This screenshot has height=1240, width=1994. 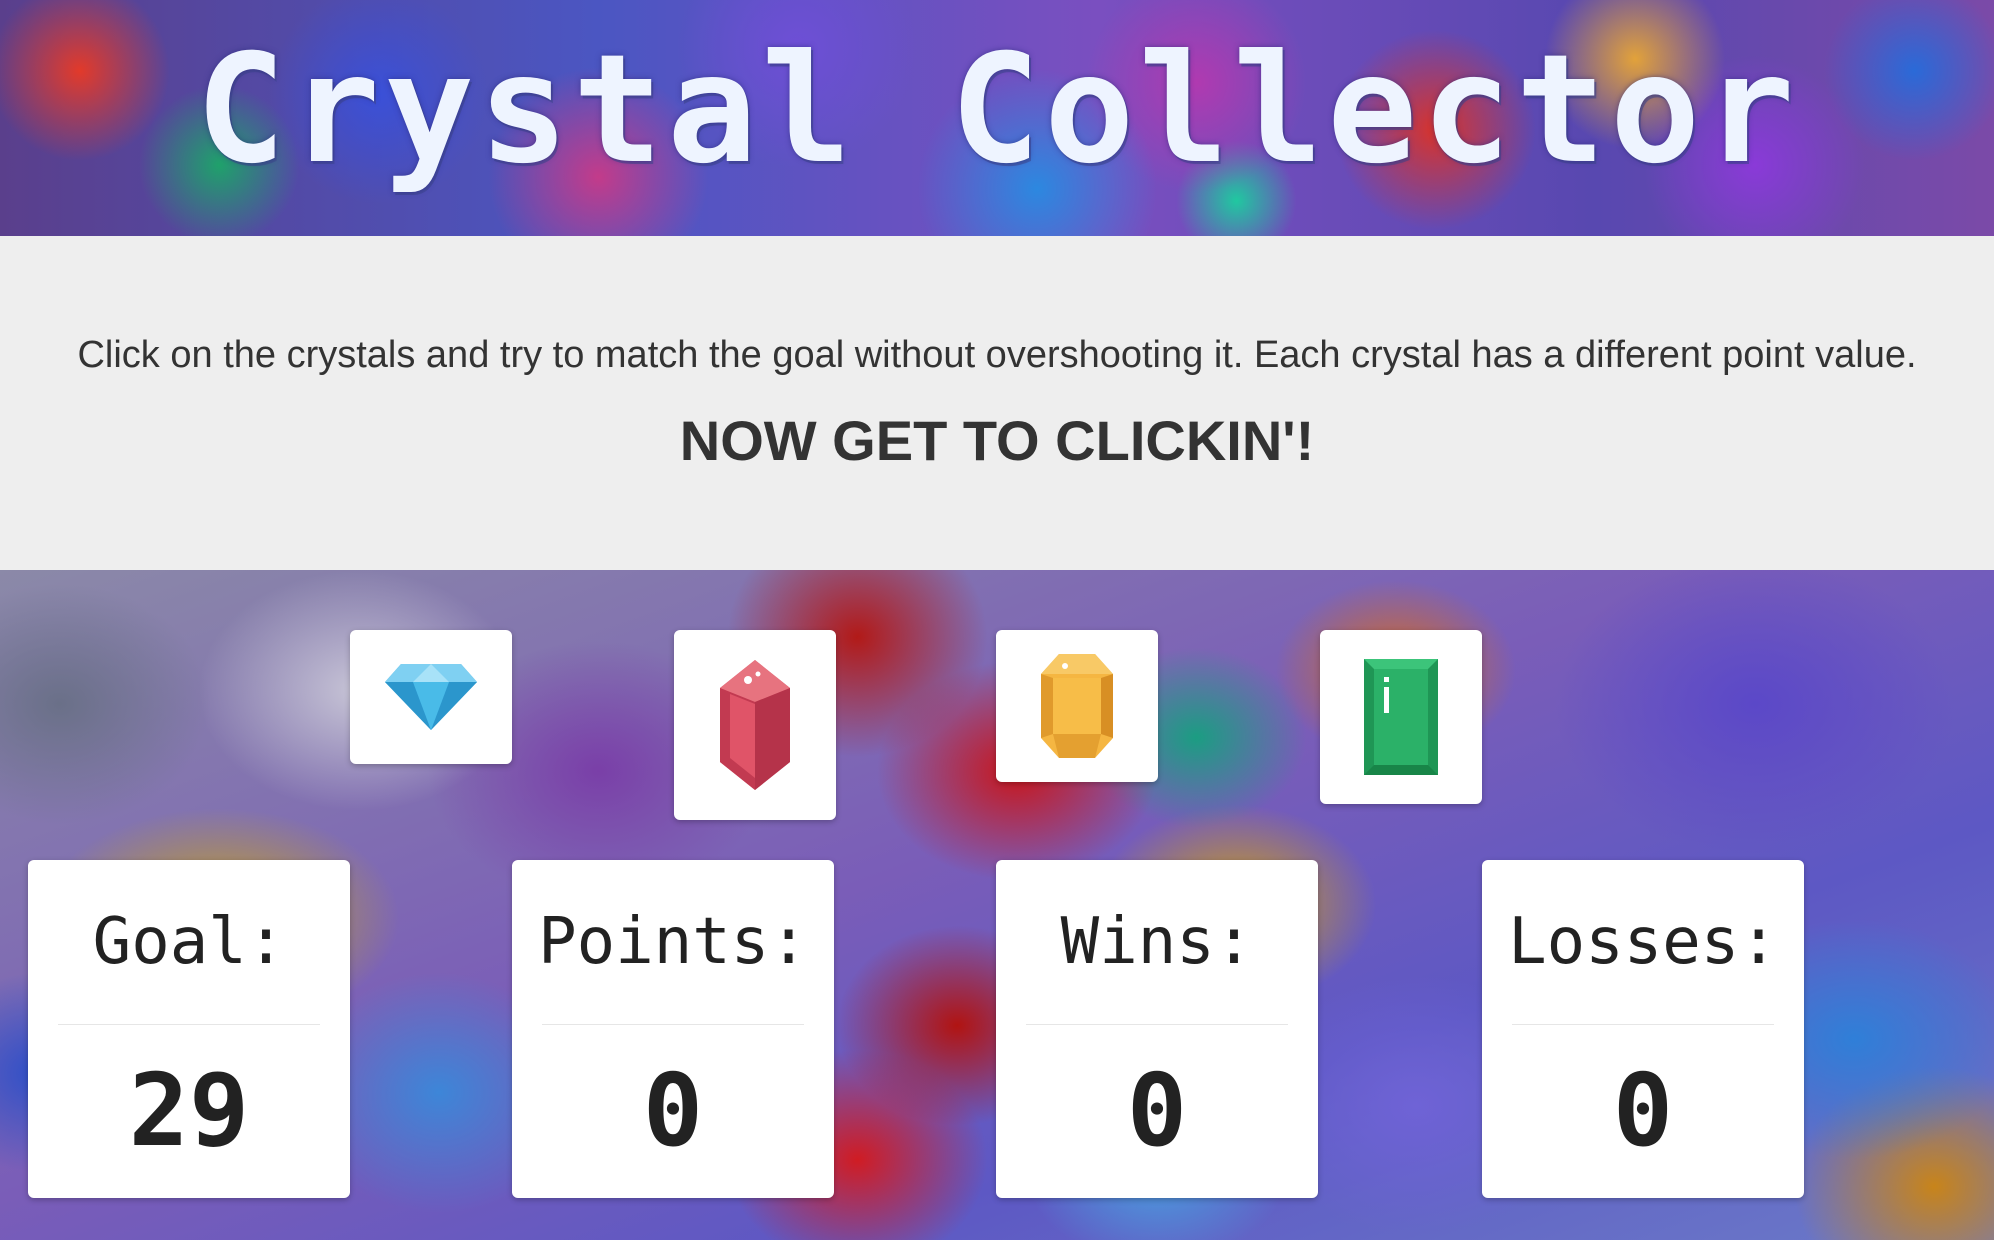 I want to click on losses-card: Losses: 0, so click(x=1643, y=1029).